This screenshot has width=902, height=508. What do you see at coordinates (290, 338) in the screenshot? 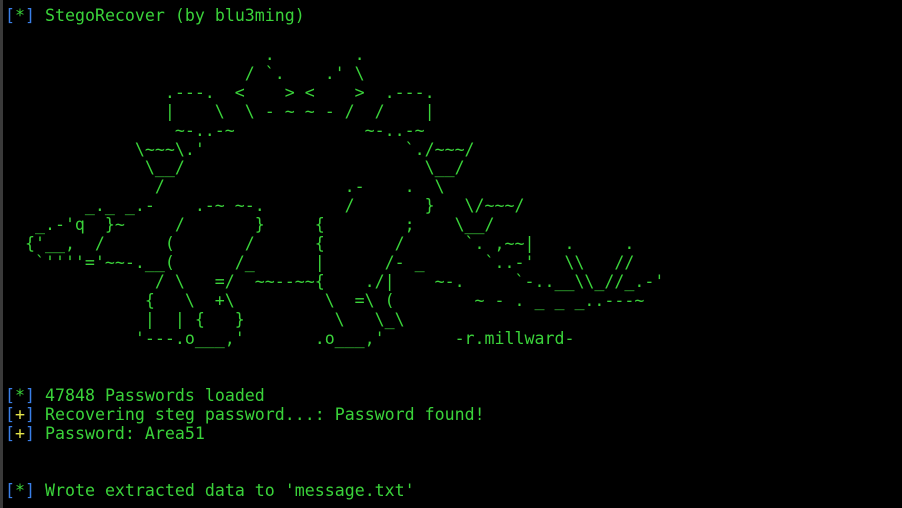
I see `ascii-line: '---.o___,' .o___,' -r.millward-` at bounding box center [290, 338].